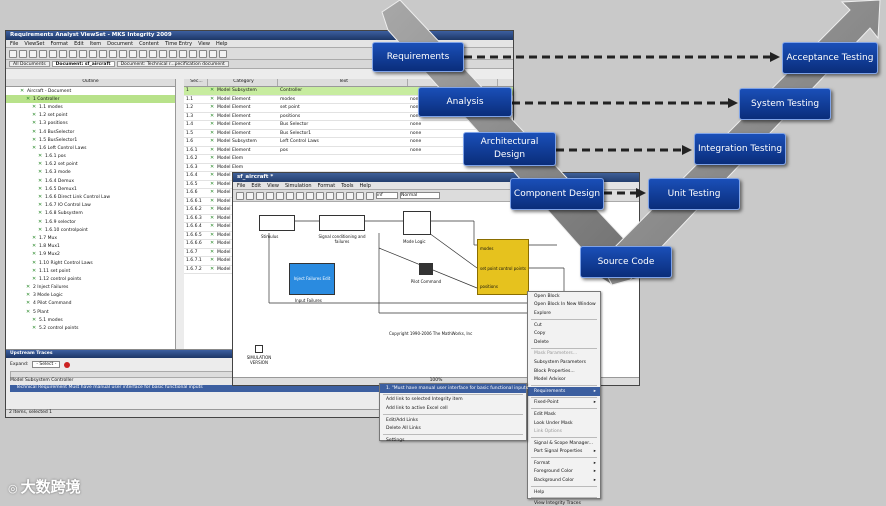 Image resolution: width=886 pixels, height=506 pixels. I want to click on outline-item: ✕ 2 Inject Failures, so click(90, 288).